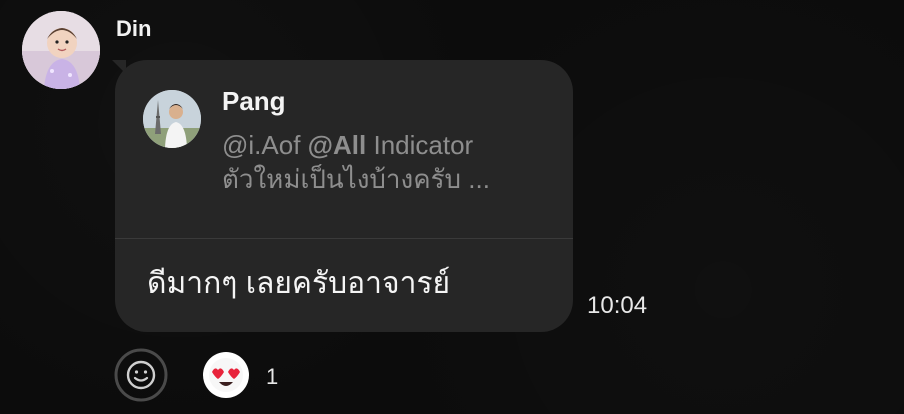 The image size is (904, 414). I want to click on message-text: ดีมากๆ เลยครับอาจารย์, so click(299, 283).